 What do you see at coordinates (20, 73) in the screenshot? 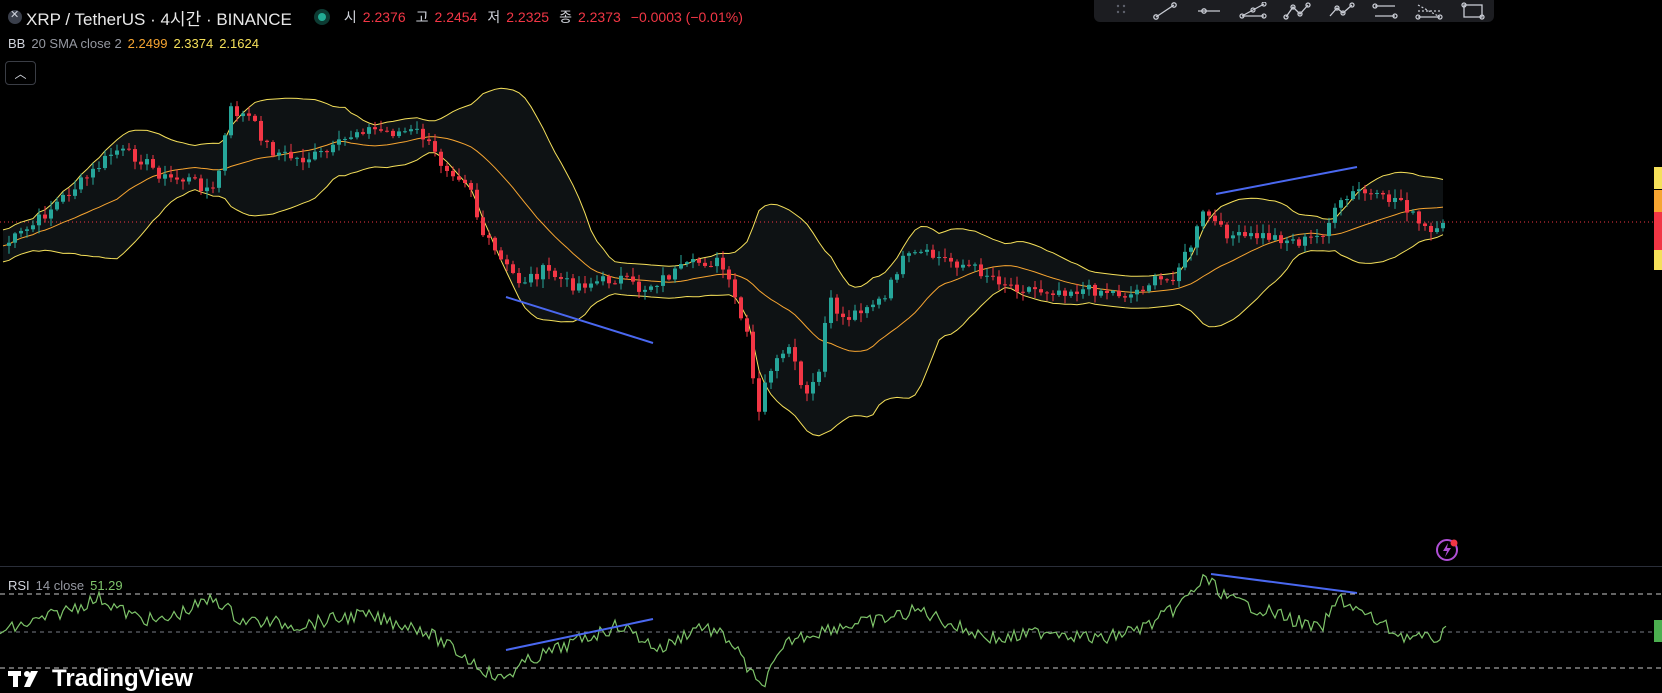
I see `collapse-legend-button: ︿` at bounding box center [20, 73].